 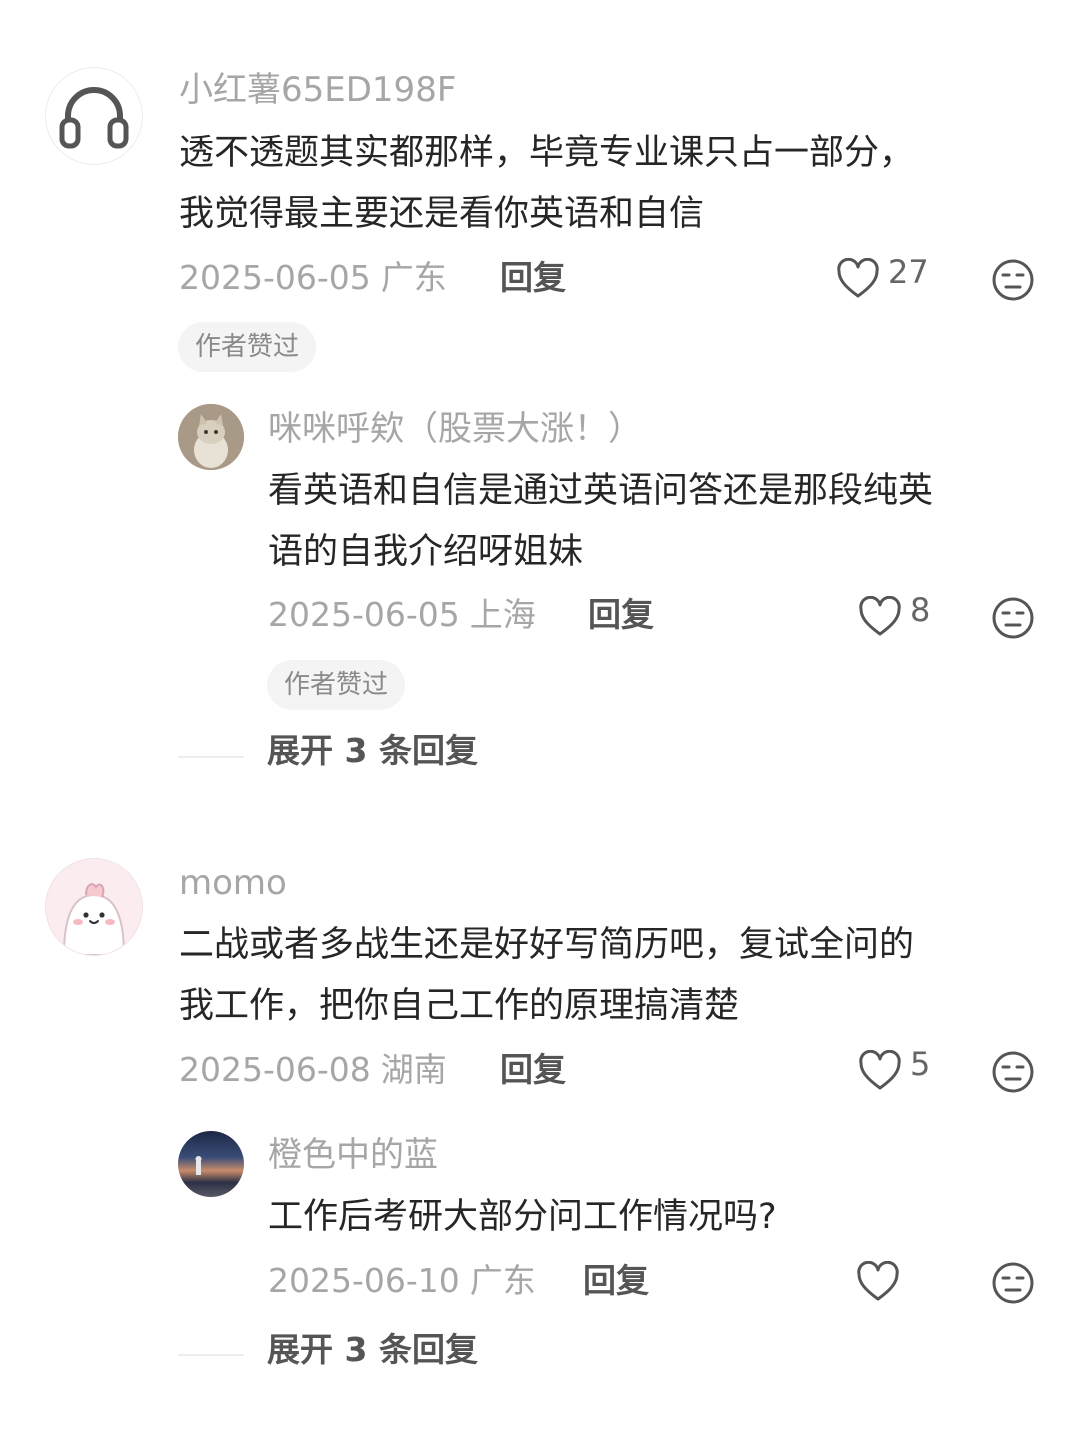 I want to click on like-count: 8, so click(x=920, y=610).